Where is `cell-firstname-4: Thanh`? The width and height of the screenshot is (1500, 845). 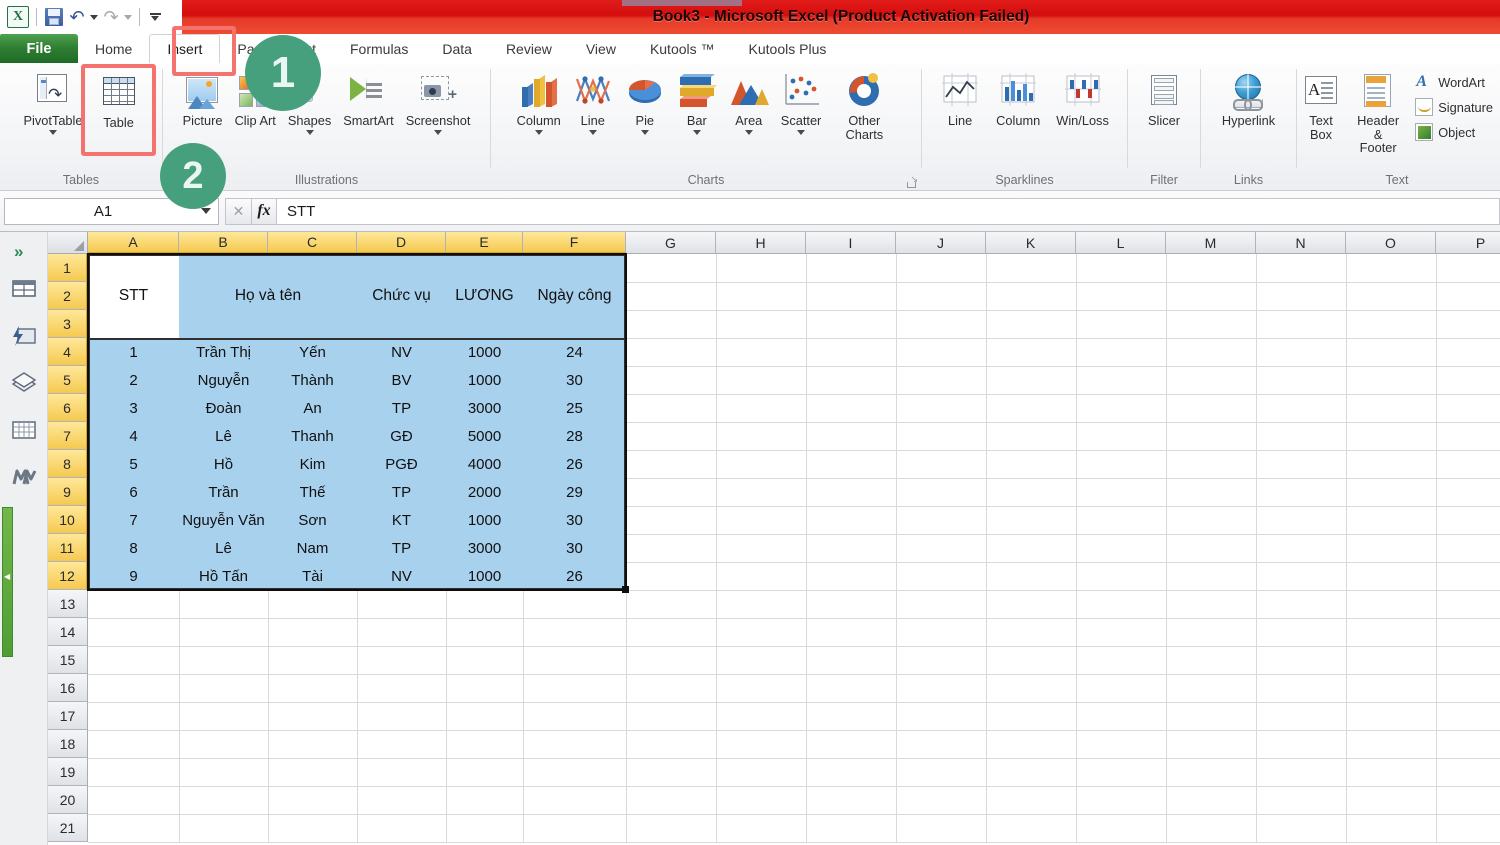 cell-firstname-4: Thanh is located at coordinates (312, 436).